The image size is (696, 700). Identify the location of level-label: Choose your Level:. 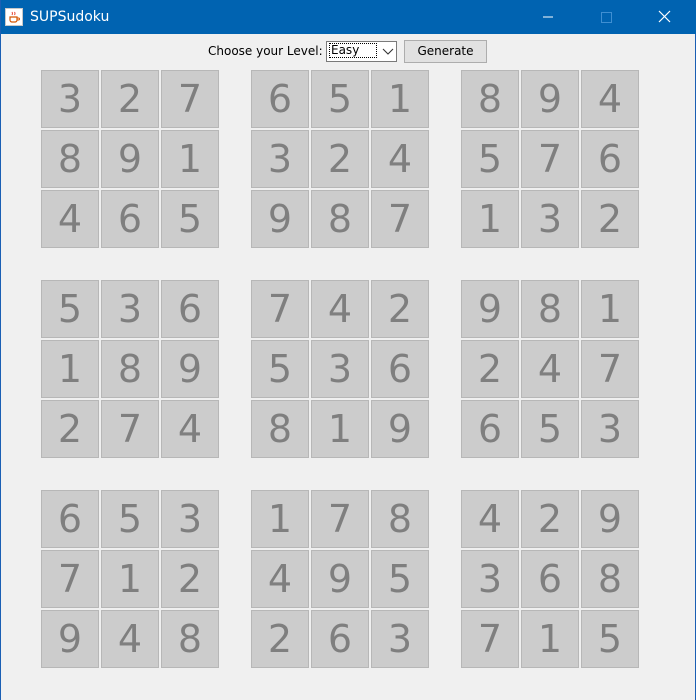
(265, 51).